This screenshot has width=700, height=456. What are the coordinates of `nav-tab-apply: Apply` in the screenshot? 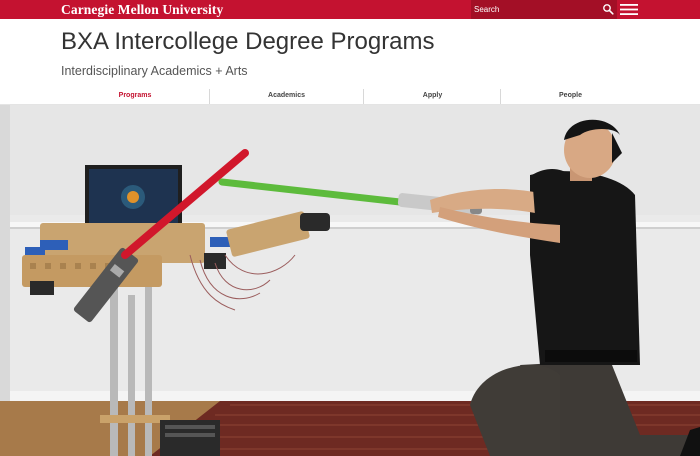 It's located at (432, 96).